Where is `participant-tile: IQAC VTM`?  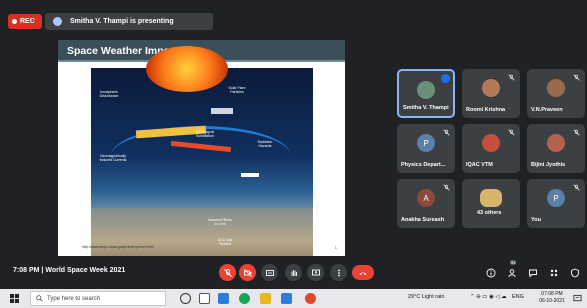 participant-tile: IQAC VTM is located at coordinates (491, 148).